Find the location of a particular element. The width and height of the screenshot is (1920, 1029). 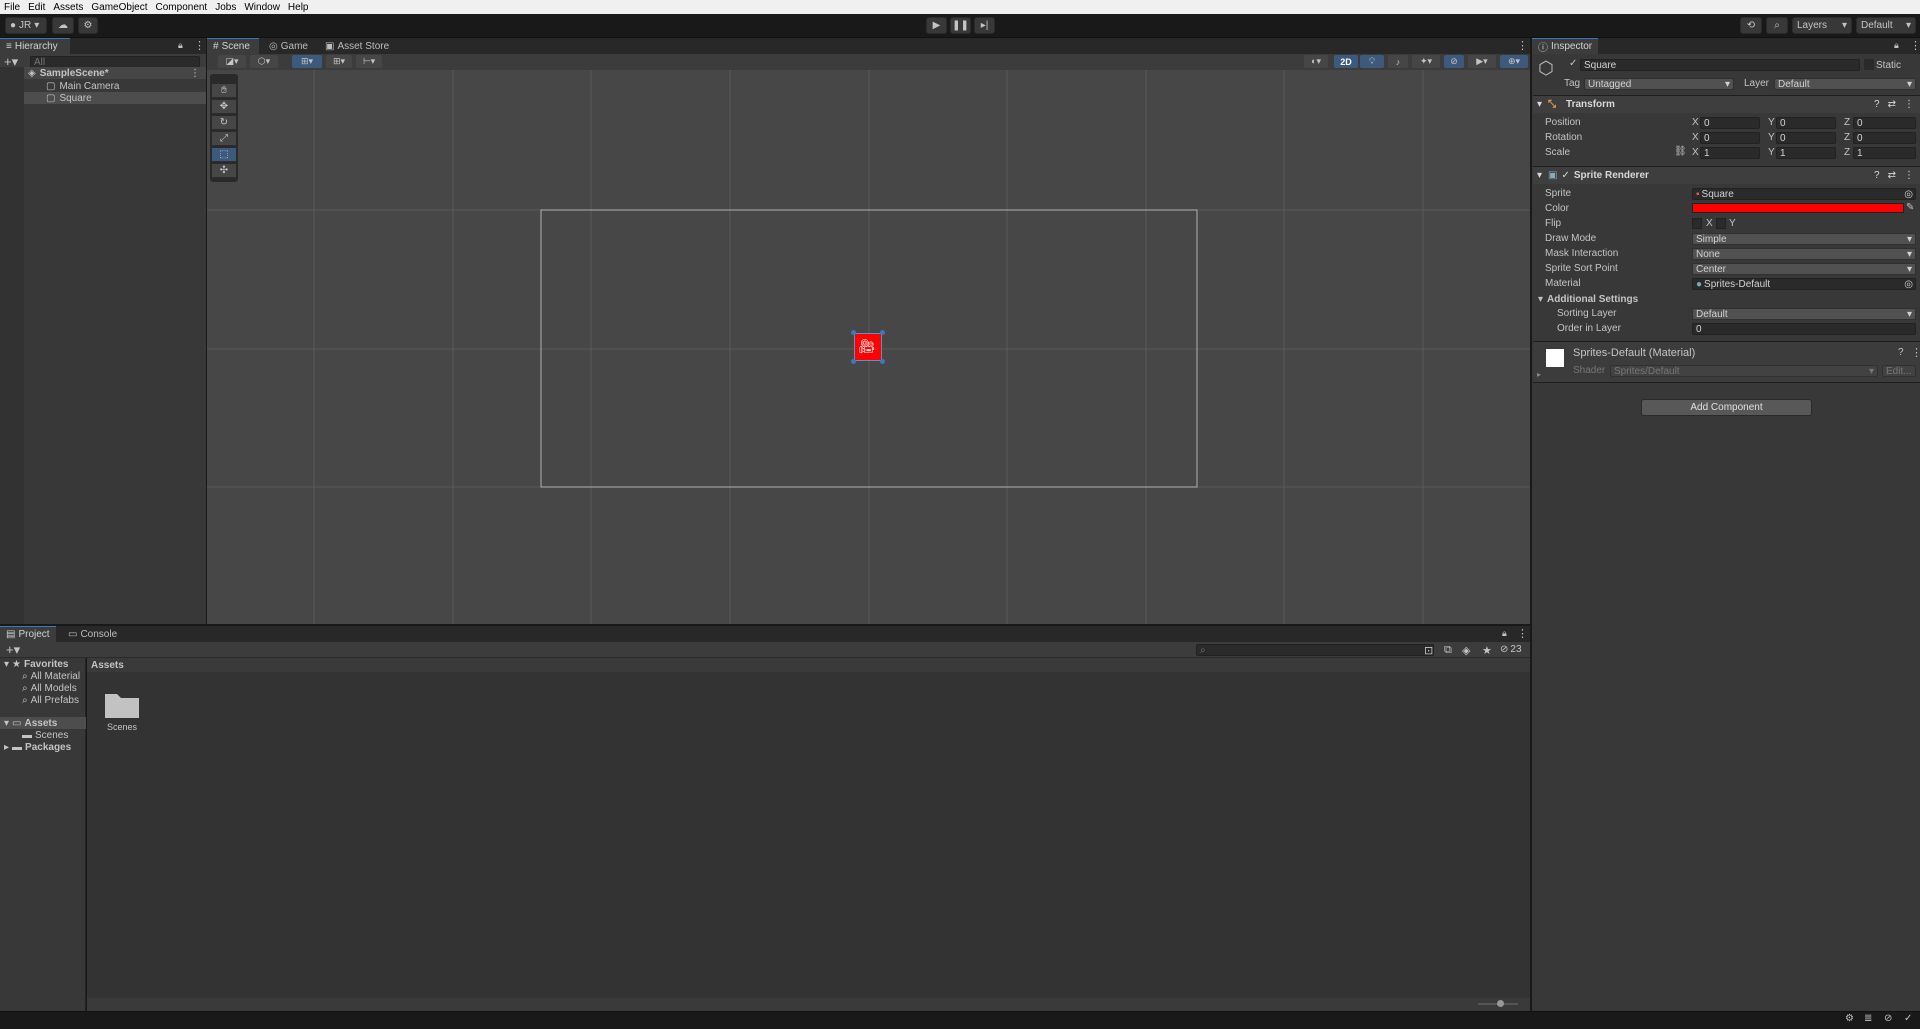

menu-window: Window is located at coordinates (262, 7).